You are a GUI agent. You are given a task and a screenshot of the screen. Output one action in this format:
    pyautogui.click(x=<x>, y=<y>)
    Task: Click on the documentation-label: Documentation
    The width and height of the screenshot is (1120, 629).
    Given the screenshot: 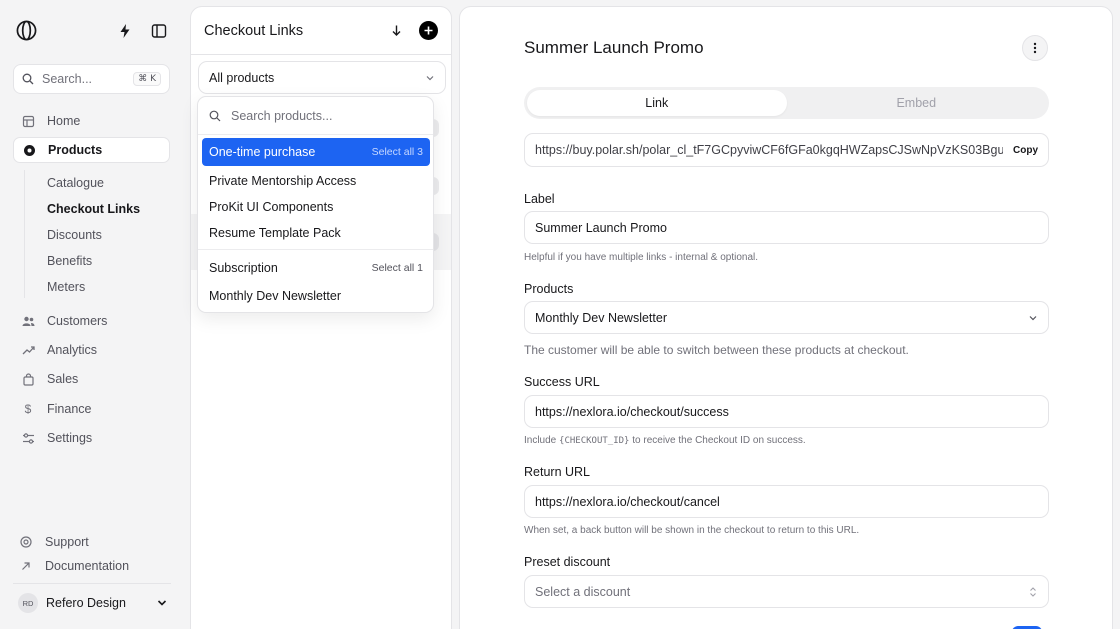 What is the action you would take?
    pyautogui.click(x=87, y=566)
    